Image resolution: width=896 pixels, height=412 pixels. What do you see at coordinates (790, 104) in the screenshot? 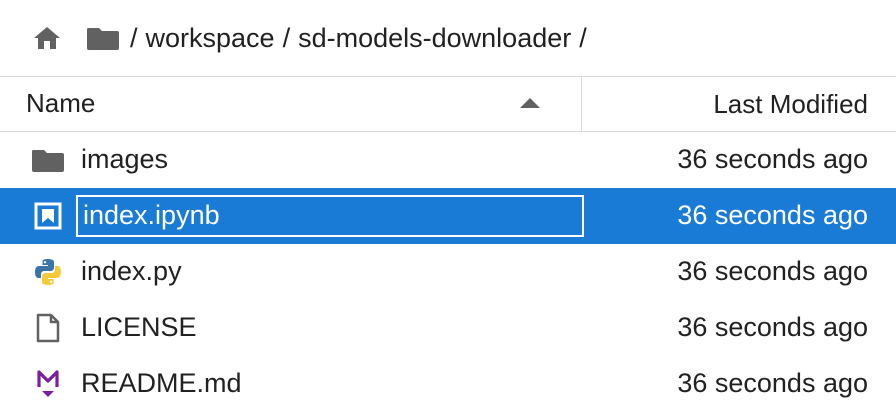
I see `last-modified-column-header: Last Modified` at bounding box center [790, 104].